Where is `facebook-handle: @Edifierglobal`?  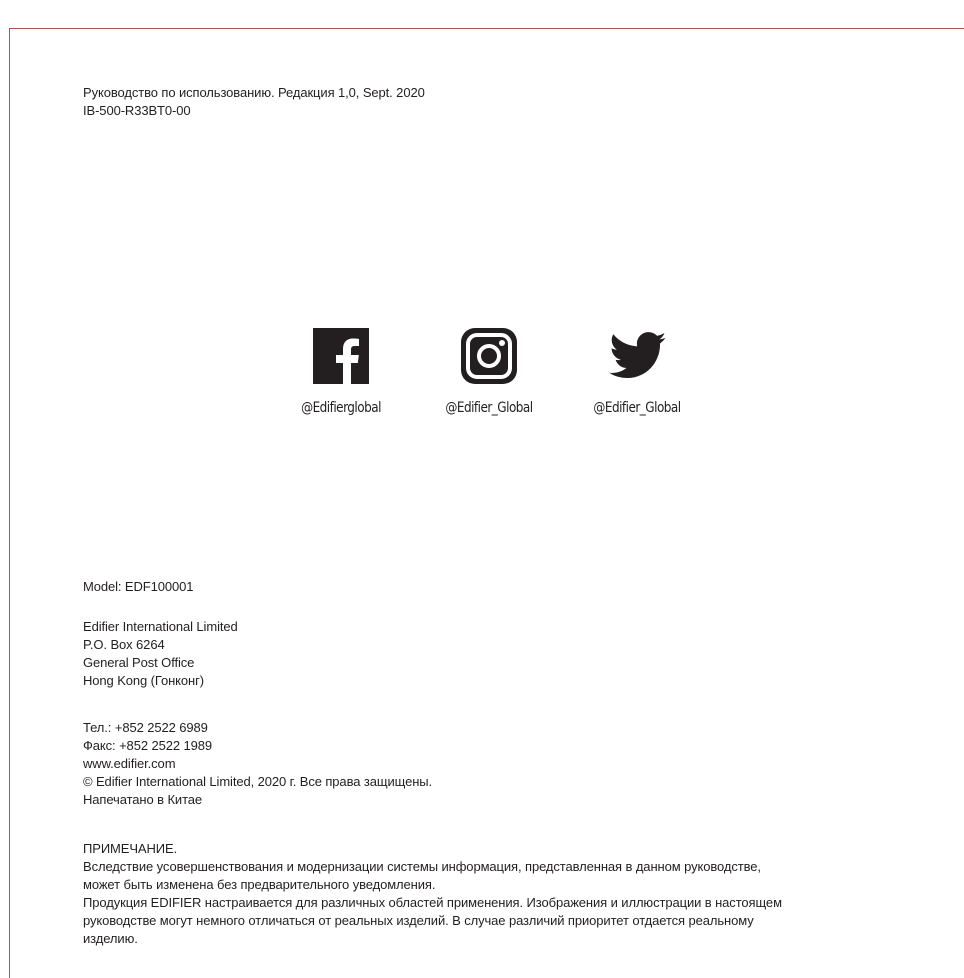 facebook-handle: @Edifierglobal is located at coordinates (341, 408).